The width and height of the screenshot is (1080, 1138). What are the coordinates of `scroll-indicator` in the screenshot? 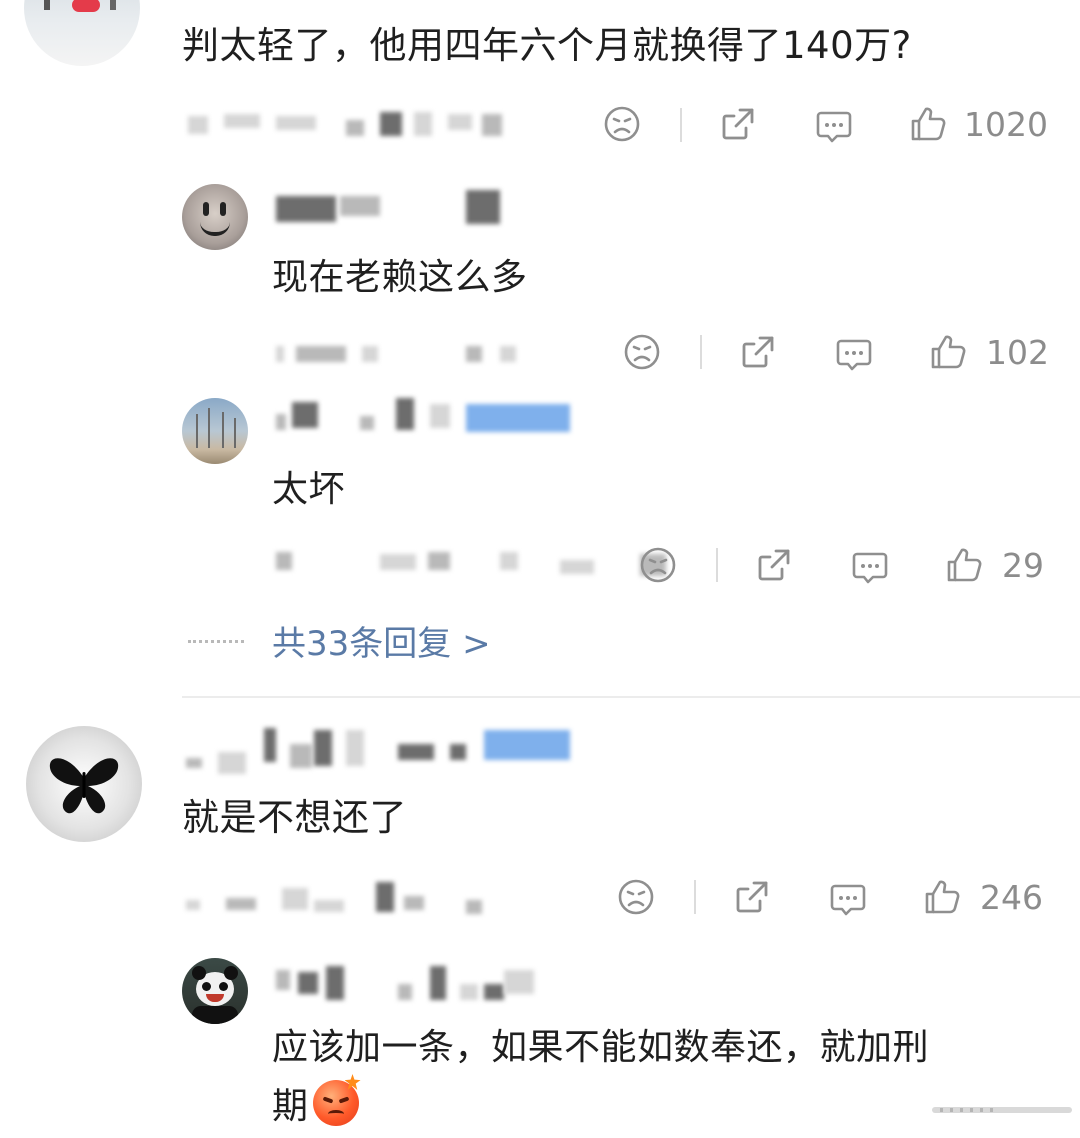 It's located at (1002, 1110).